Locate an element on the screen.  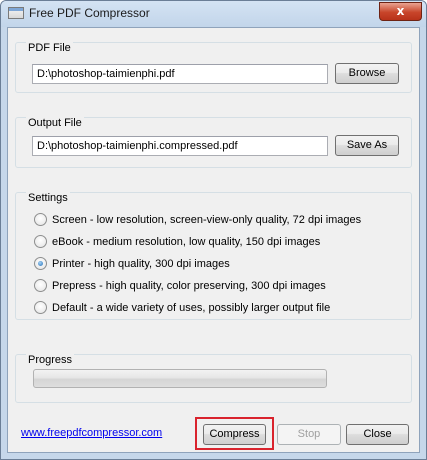
progress-bar is located at coordinates (180, 378).